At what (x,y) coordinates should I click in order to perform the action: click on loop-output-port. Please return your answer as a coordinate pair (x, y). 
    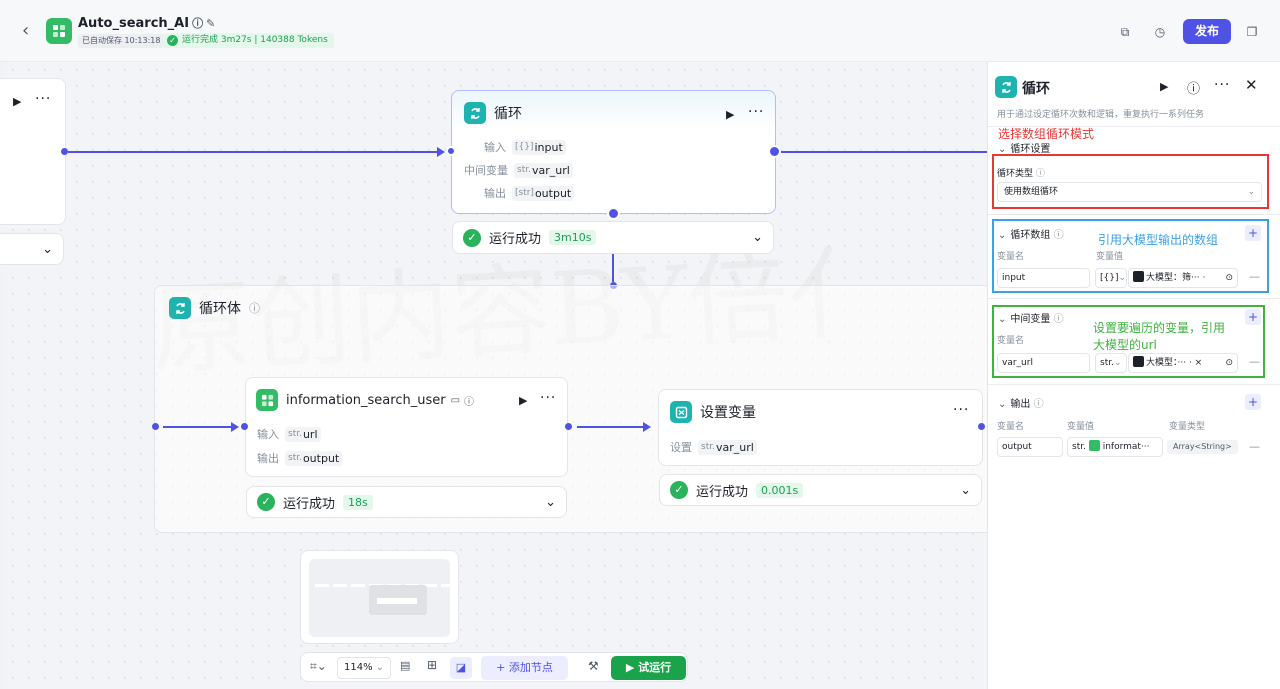
    Looking at the image, I should click on (774, 151).